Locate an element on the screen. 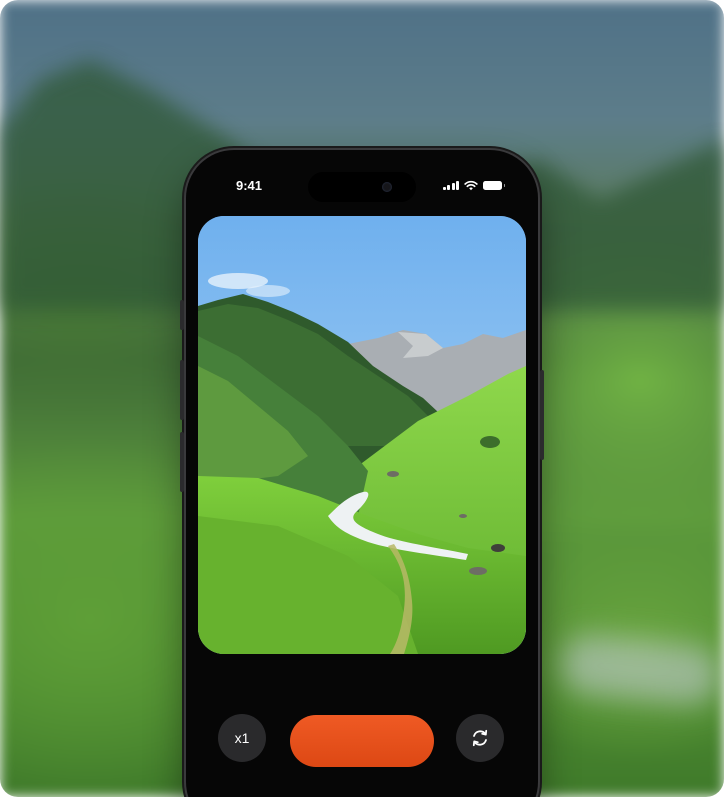  phone-volume-down-button is located at coordinates (182, 462).